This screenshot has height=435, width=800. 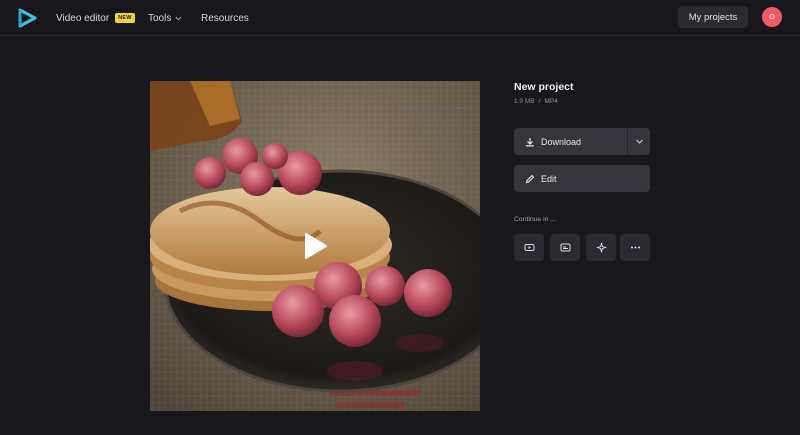 I want to click on pencil-icon, so click(x=530, y=178).